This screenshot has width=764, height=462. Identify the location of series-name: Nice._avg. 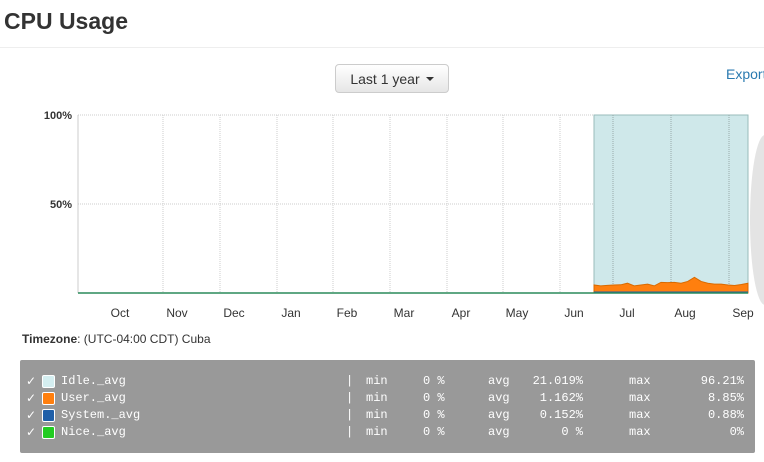
(93, 431).